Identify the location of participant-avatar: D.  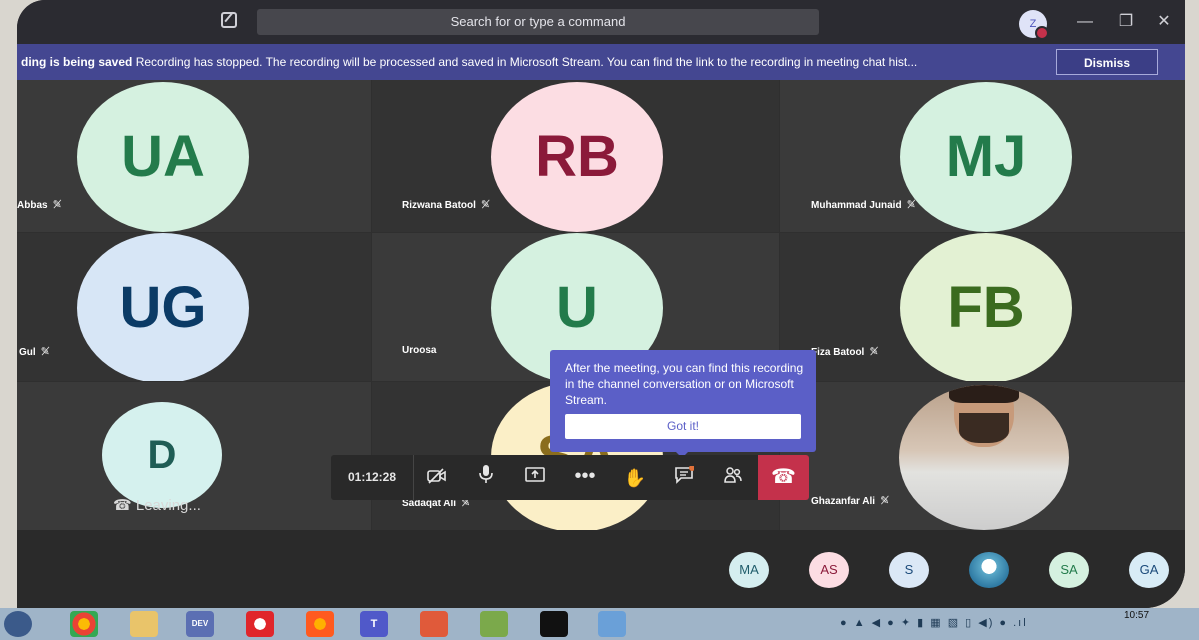
(162, 455).